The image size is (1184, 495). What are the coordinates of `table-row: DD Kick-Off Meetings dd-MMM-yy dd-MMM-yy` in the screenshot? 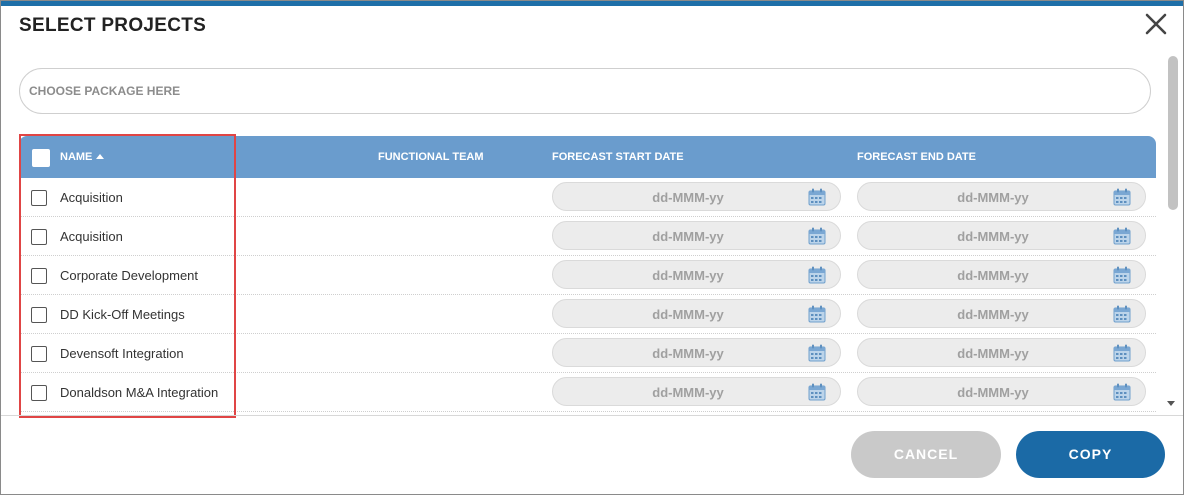 It's located at (587, 314).